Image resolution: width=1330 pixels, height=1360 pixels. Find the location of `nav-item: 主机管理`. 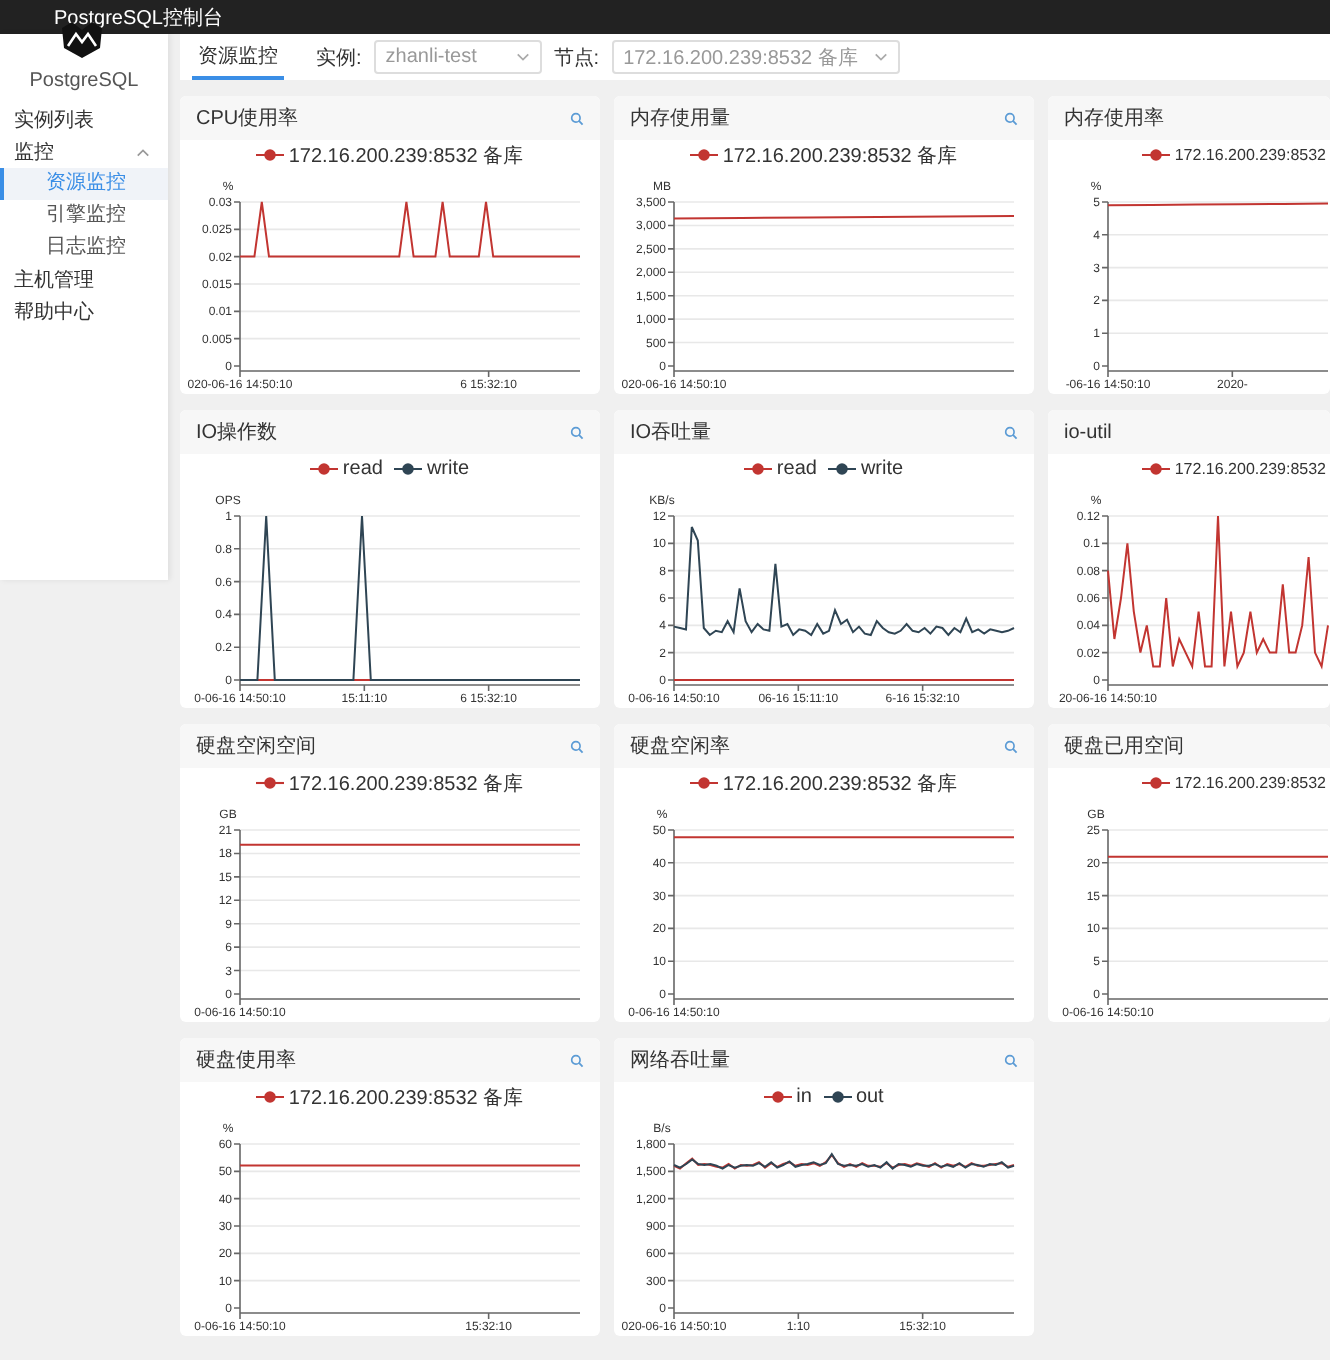

nav-item: 主机管理 is located at coordinates (84, 280).